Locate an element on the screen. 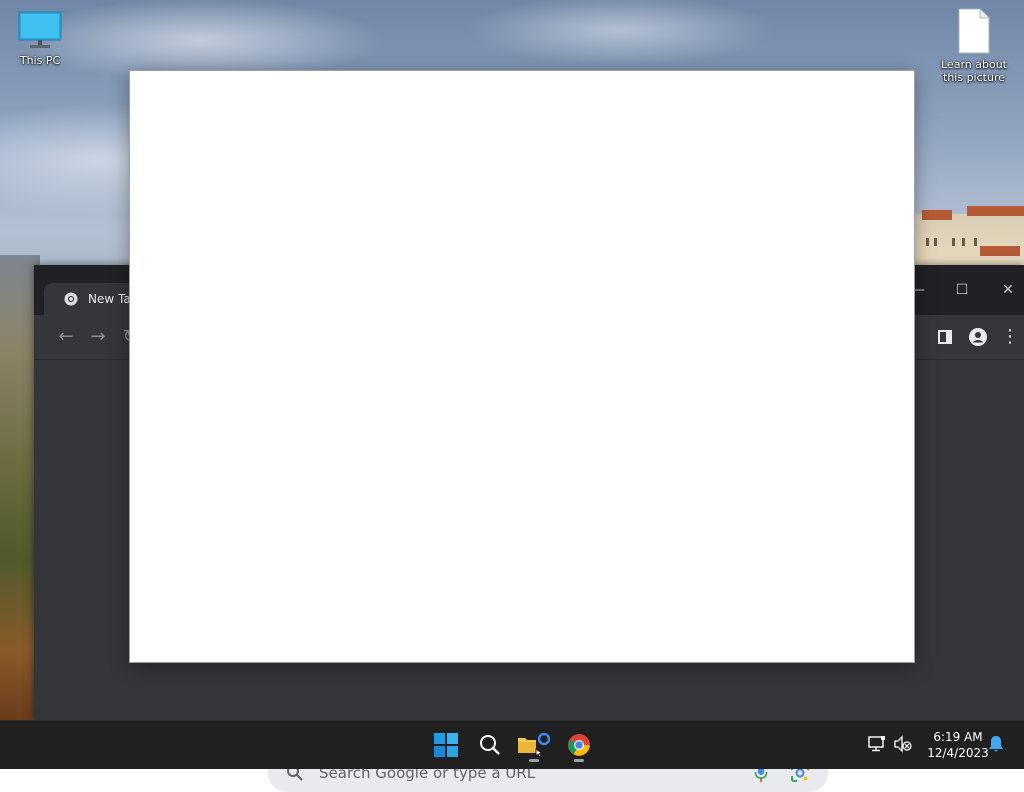 The image size is (1024, 792). maximize-button: ☐ is located at coordinates (962, 290).